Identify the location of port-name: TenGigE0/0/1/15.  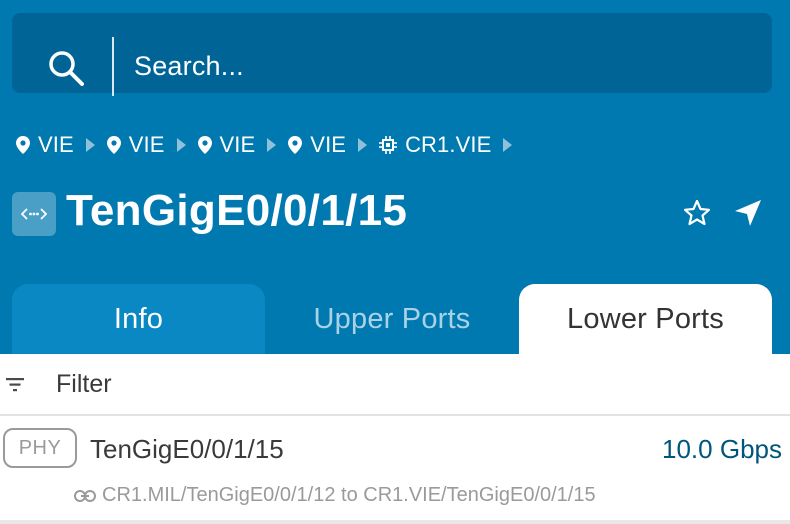
(187, 449).